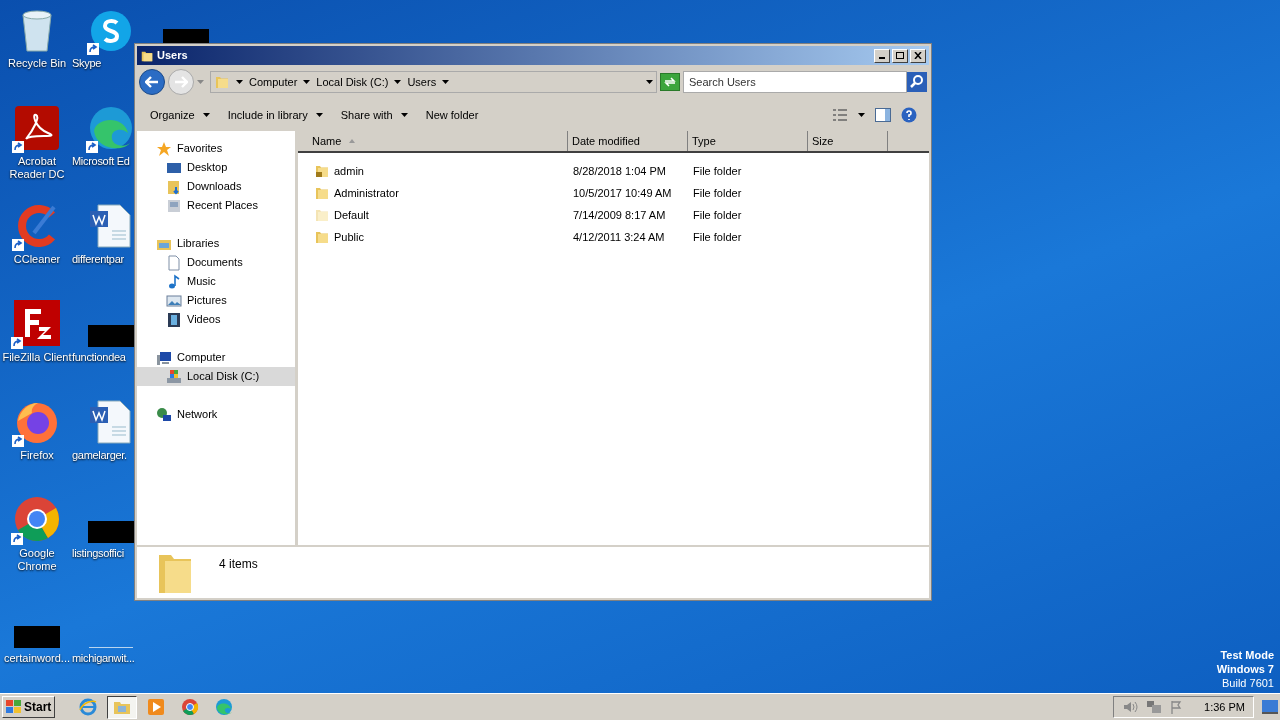 The height and width of the screenshot is (720, 1280). Describe the element at coordinates (452, 115) in the screenshot. I see `toolbar-button: New folder` at that location.